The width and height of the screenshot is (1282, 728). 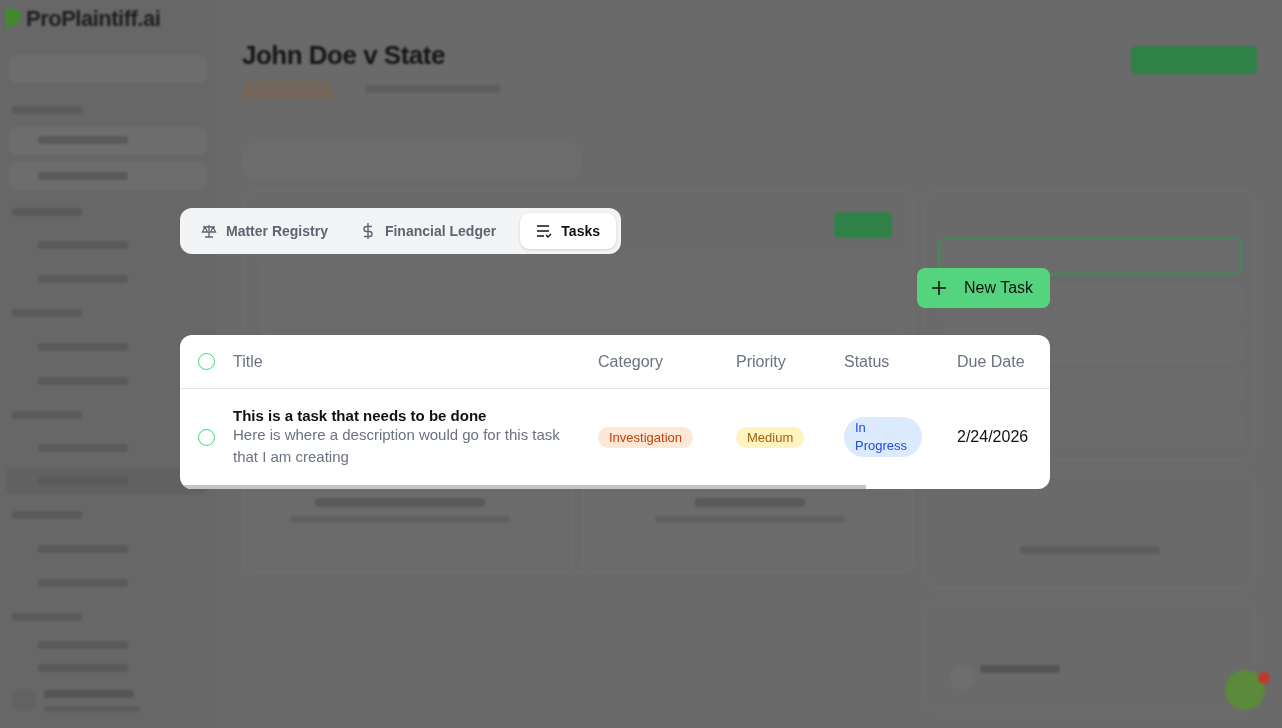 What do you see at coordinates (264, 231) in the screenshot?
I see `tab: Matter Registry` at bounding box center [264, 231].